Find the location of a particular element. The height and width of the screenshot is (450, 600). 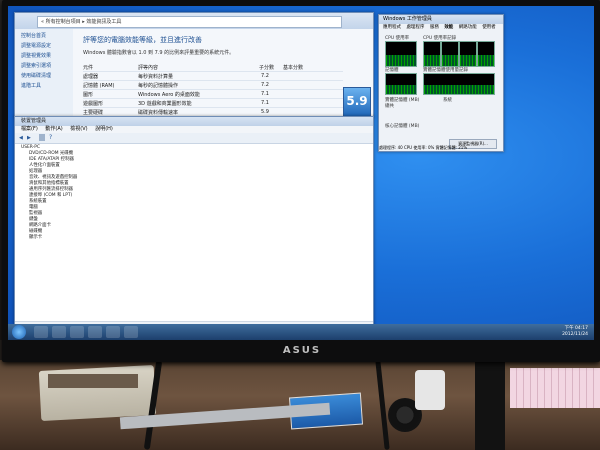

tab: 服務 is located at coordinates (434, 27).